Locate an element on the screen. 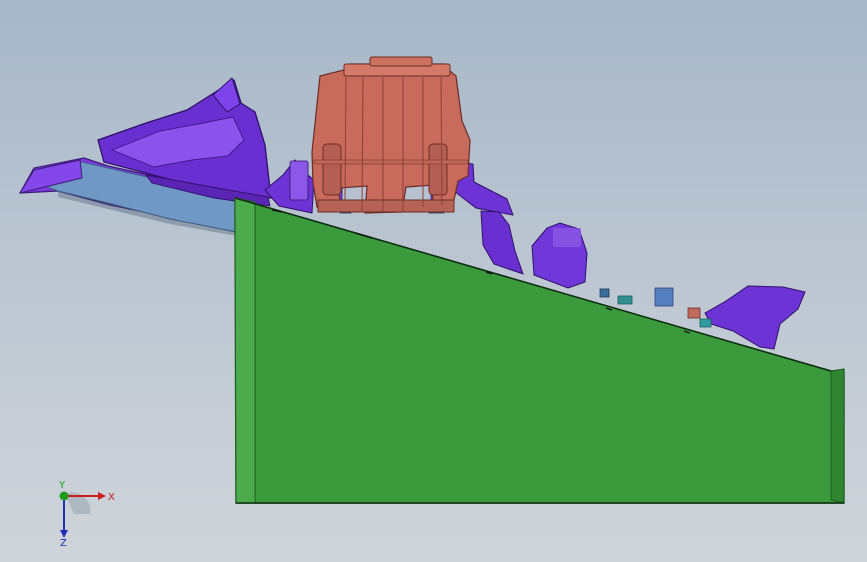  y-axis-label: Y is located at coordinates (62, 485).